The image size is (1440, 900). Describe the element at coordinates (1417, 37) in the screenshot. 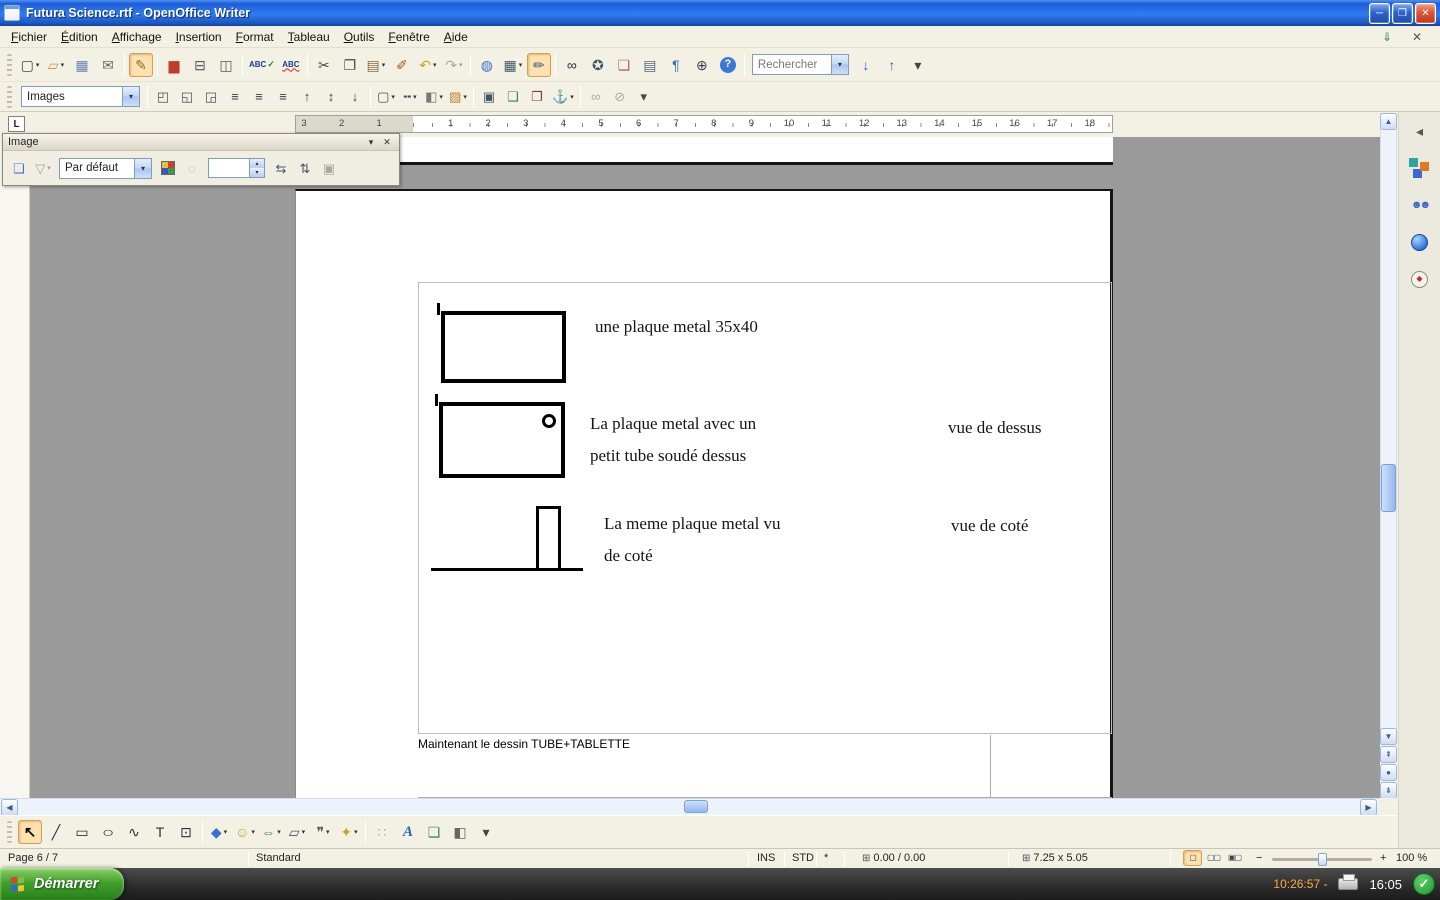

I see `close-document-icon: ✕` at that location.